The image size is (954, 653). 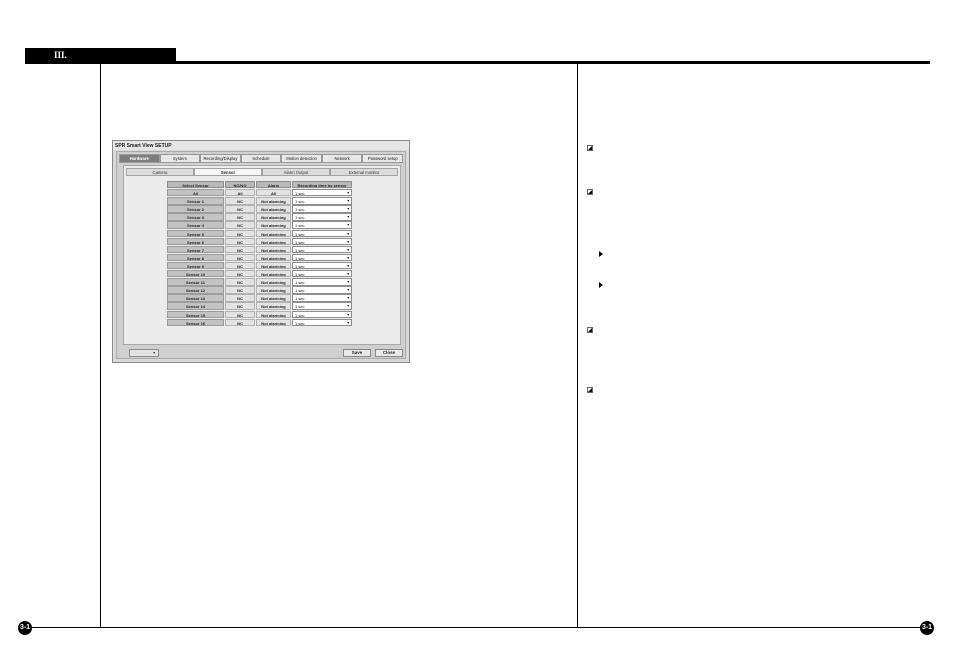 What do you see at coordinates (195, 225) in the screenshot?
I see `sensor-select-button: Sensor 4` at bounding box center [195, 225].